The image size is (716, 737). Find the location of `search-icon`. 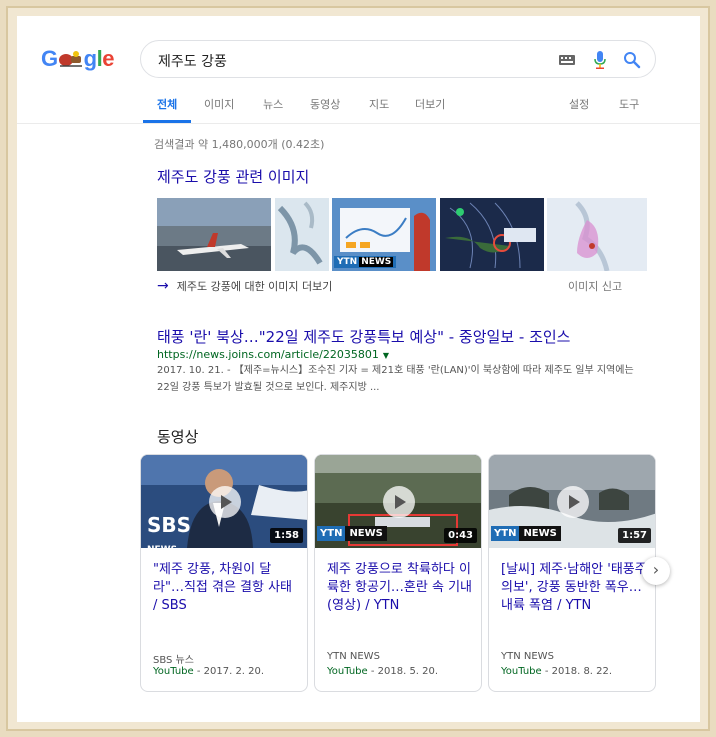

search-icon is located at coordinates (632, 60).